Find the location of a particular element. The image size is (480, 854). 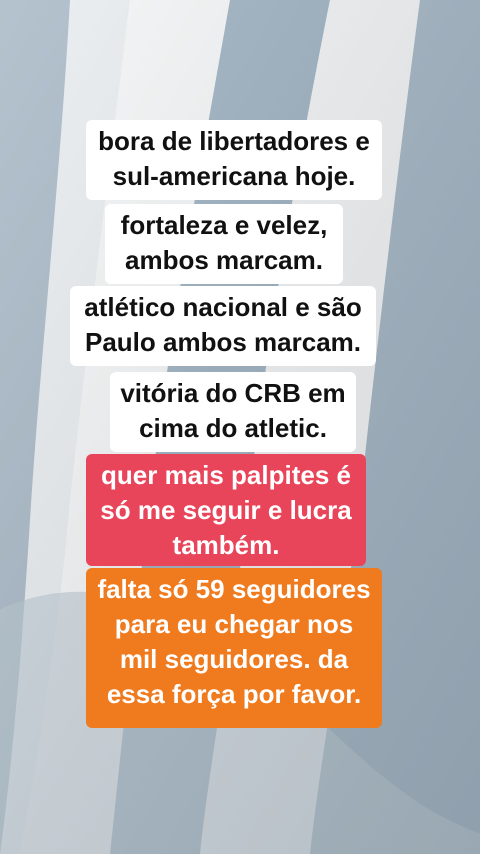

caption-line: Paulo ambos marcam. is located at coordinates (223, 342).